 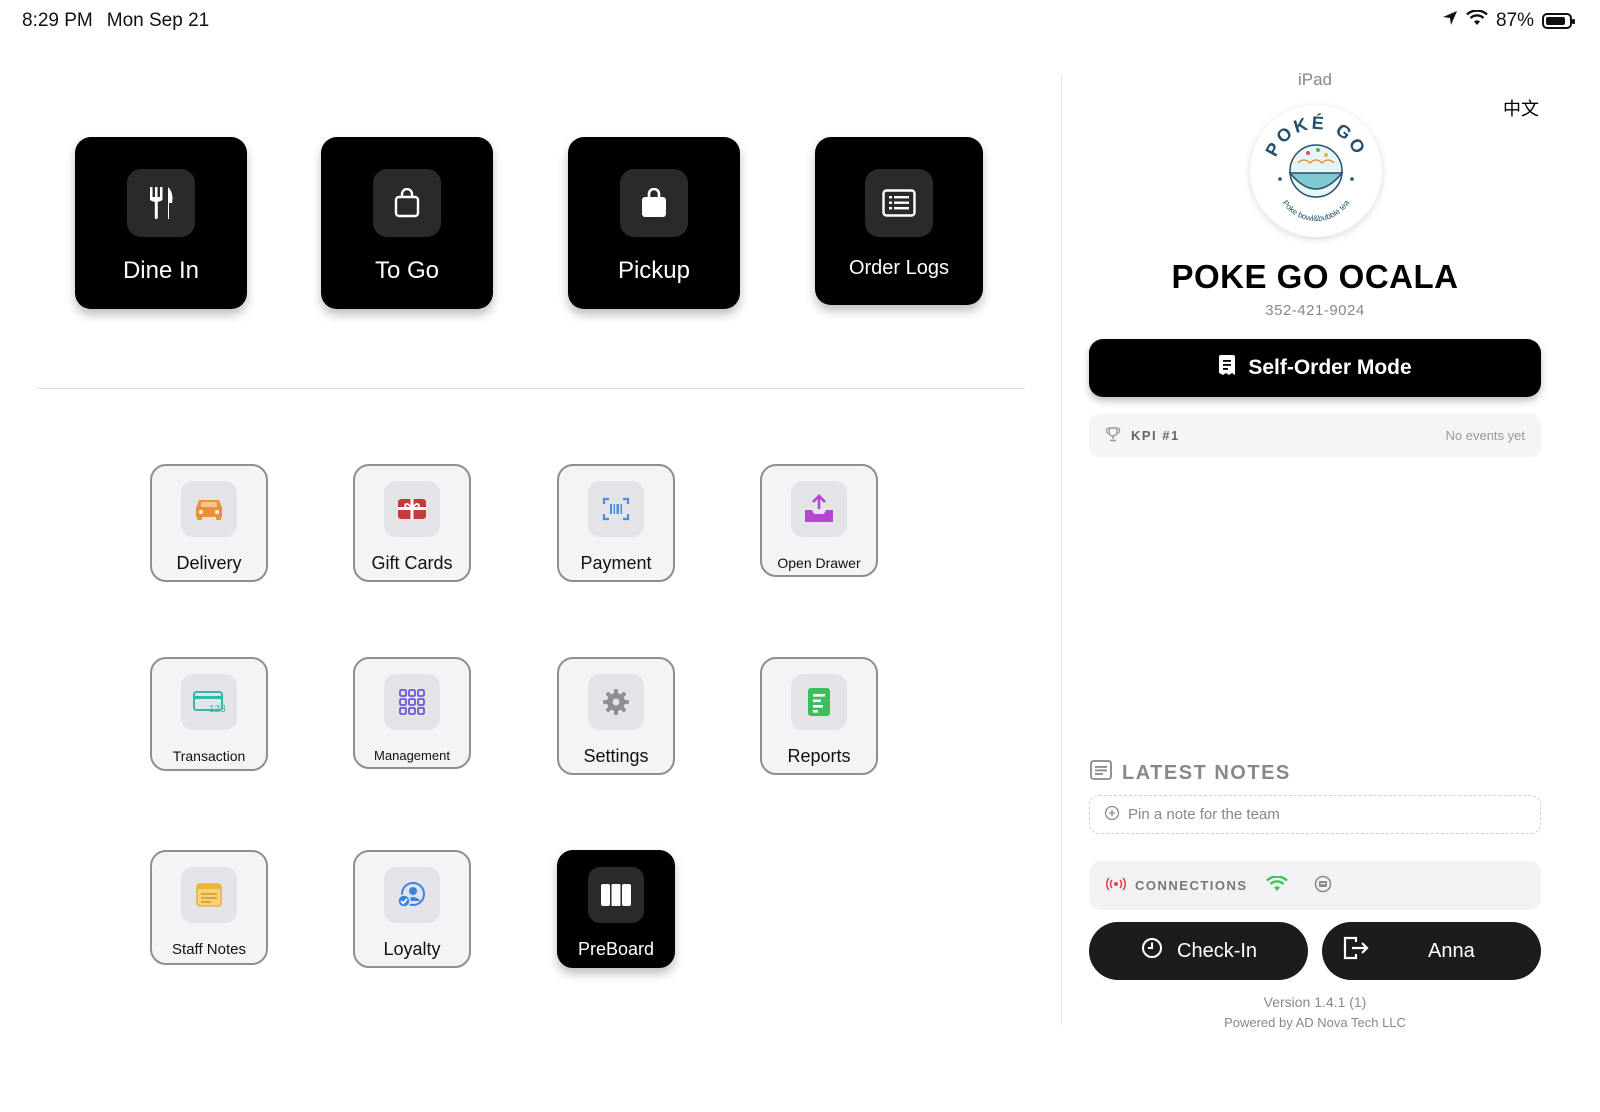 I want to click on payment-label: Payment, so click(x=616, y=563).